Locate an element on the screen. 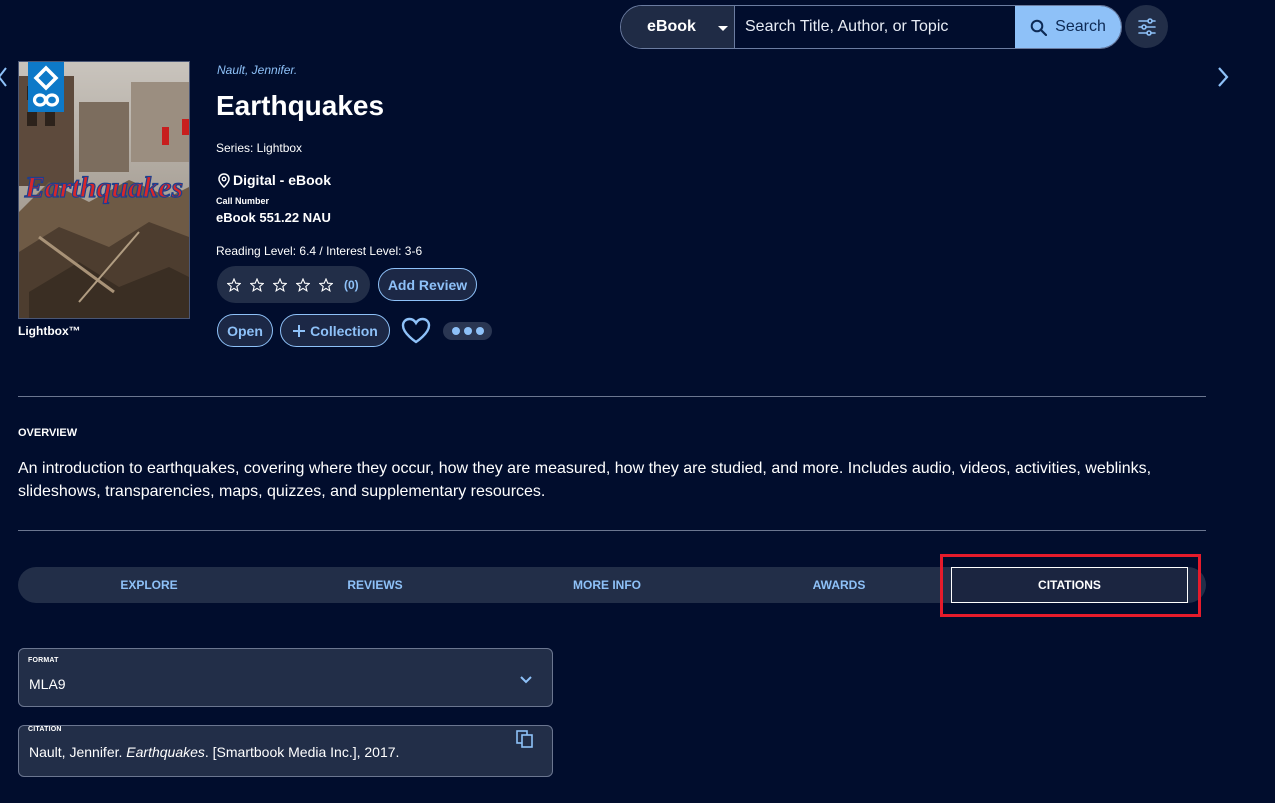 This screenshot has width=1275, height=803. series-label: Series: Lightbox is located at coordinates (259, 148).